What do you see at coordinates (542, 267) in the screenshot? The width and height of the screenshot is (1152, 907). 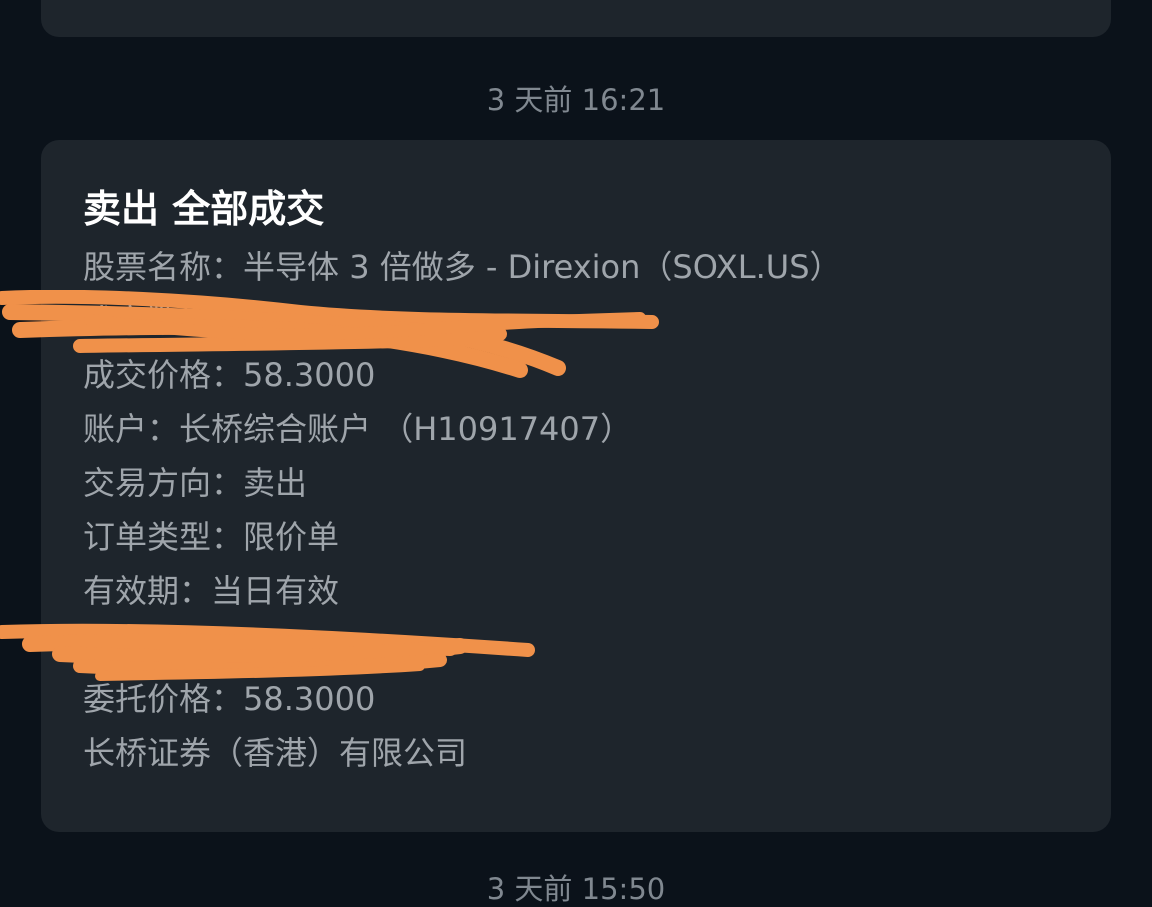 I see `row-value: 半导体 3 倍做多 - Direxion（SOXL.US）` at bounding box center [542, 267].